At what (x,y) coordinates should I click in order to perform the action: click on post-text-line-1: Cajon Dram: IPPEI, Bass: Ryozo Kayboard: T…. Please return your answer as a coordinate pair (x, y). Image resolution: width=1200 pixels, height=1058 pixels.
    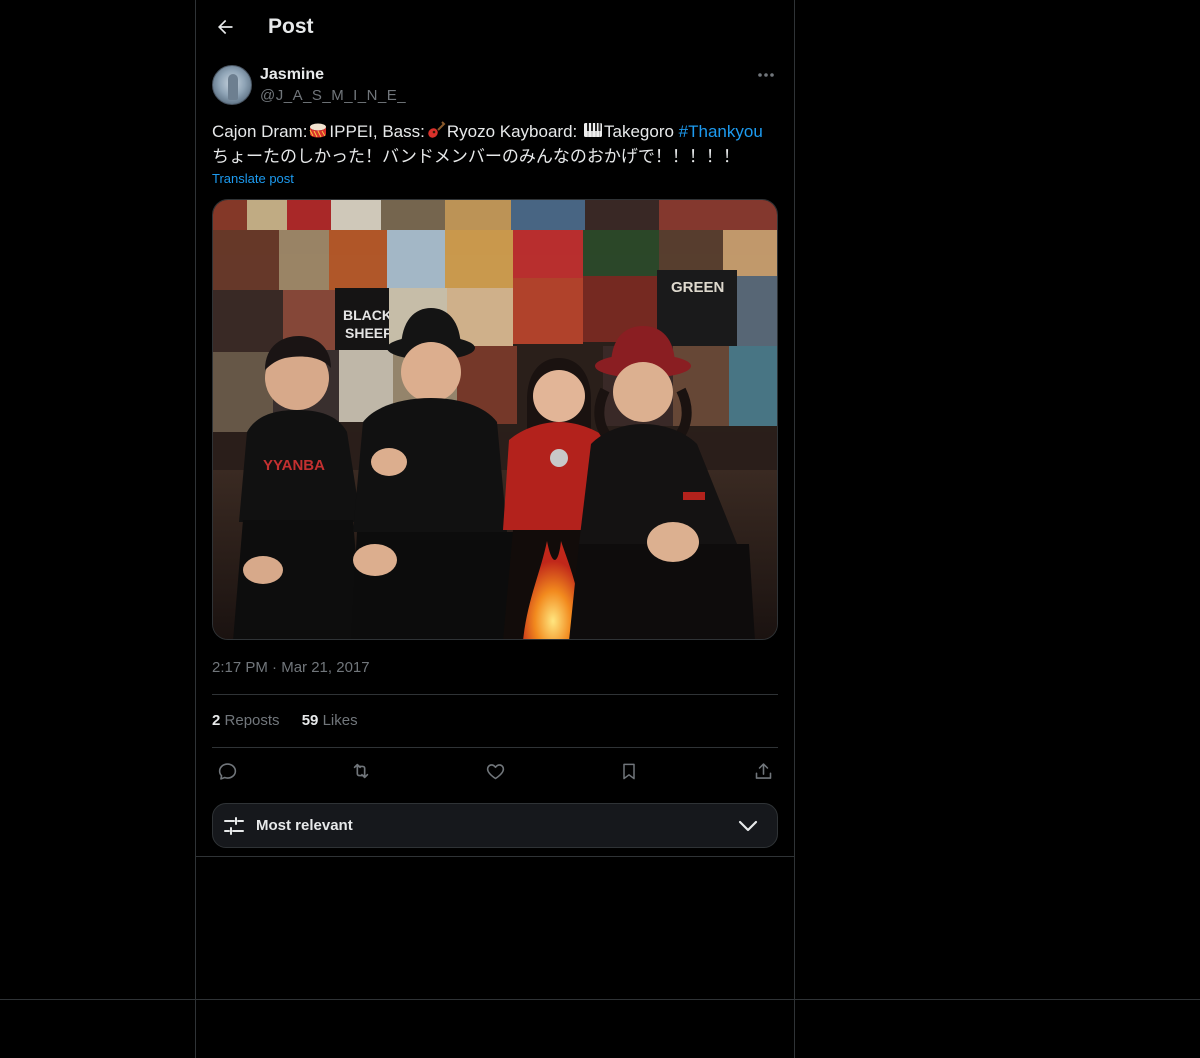
    Looking at the image, I should click on (487, 131).